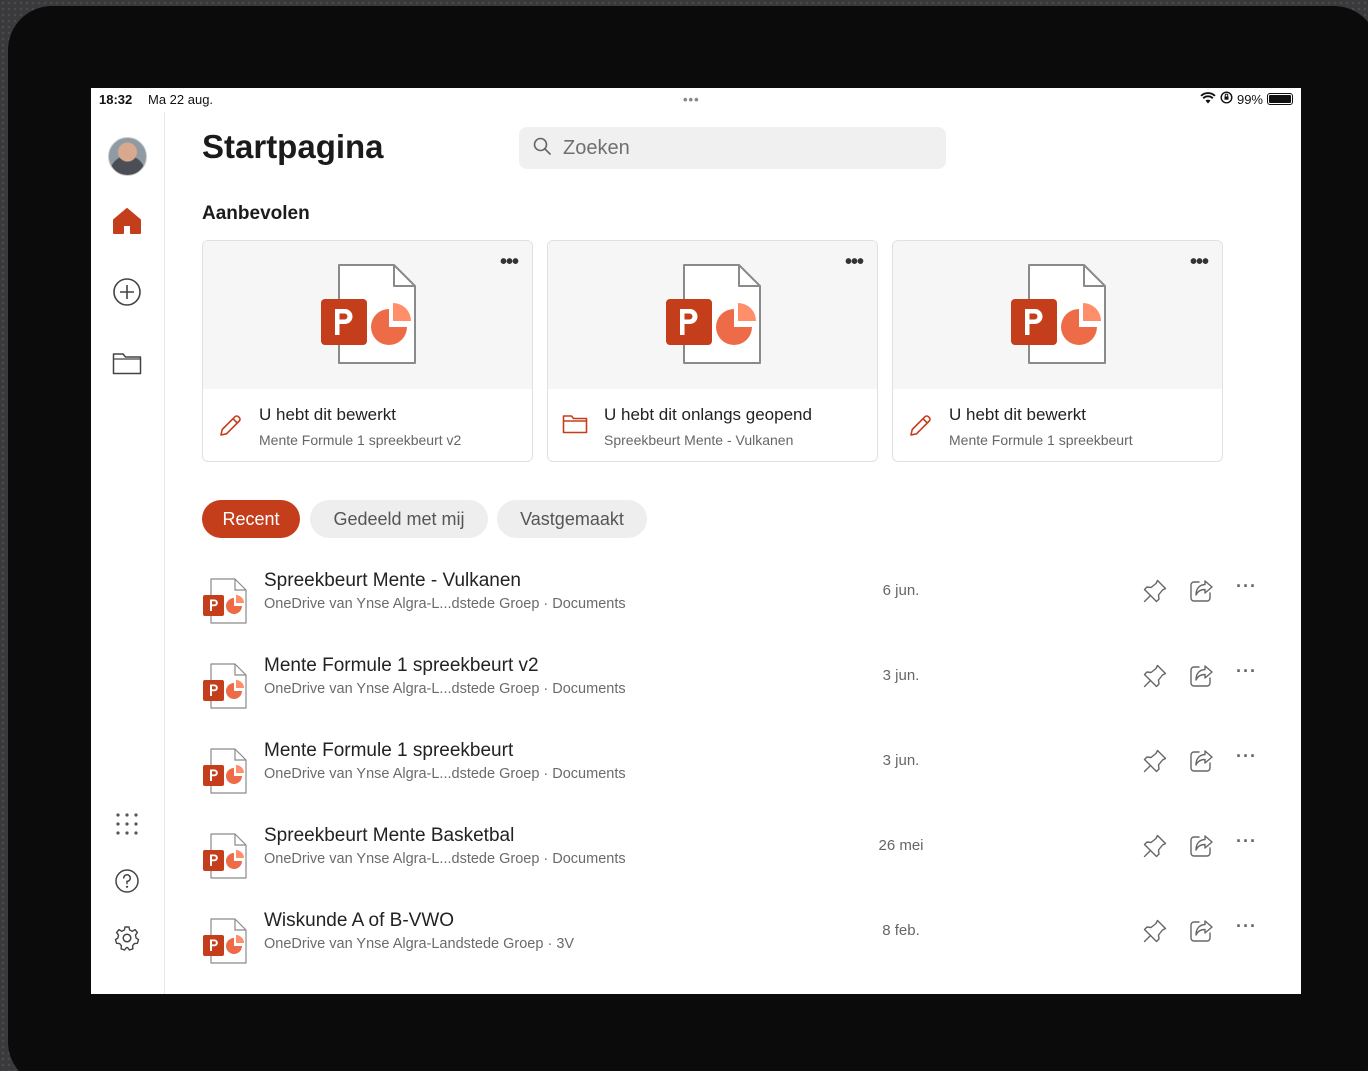  Describe the element at coordinates (389, 750) in the screenshot. I see `file-name: Mente Formule 1 spreekbeurt` at that location.